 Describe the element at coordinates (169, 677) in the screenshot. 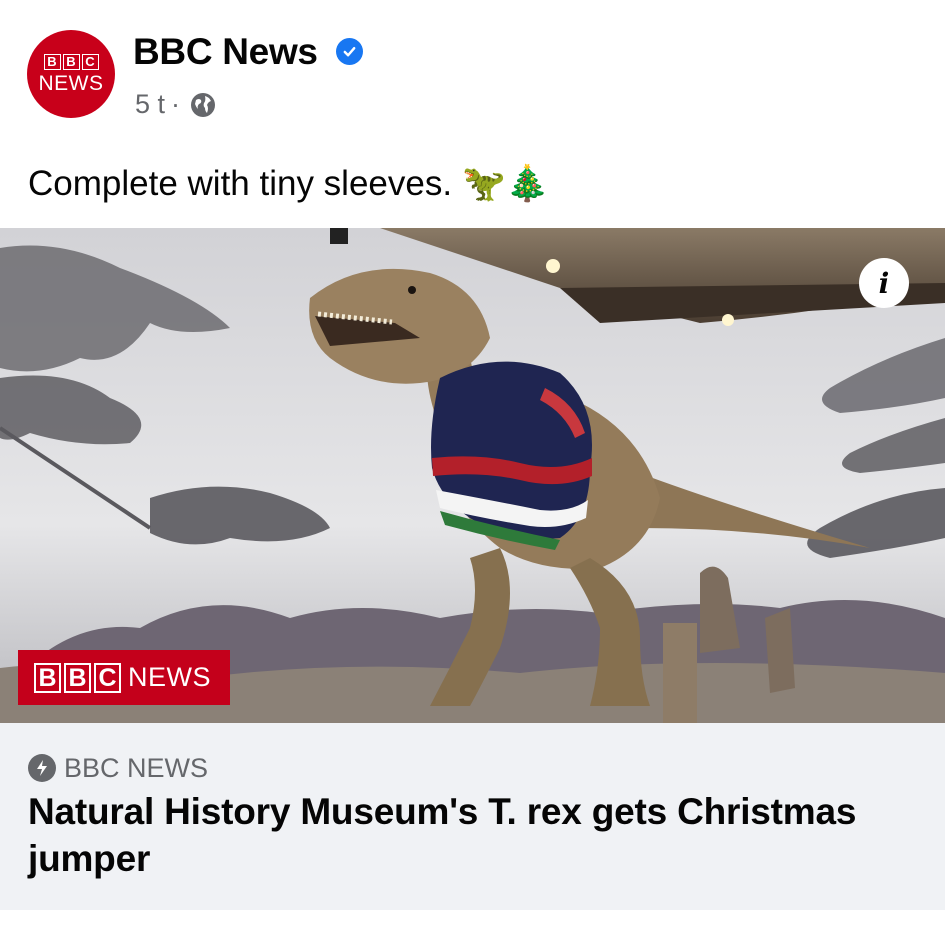

I see `badge-news-text: NEWS` at that location.